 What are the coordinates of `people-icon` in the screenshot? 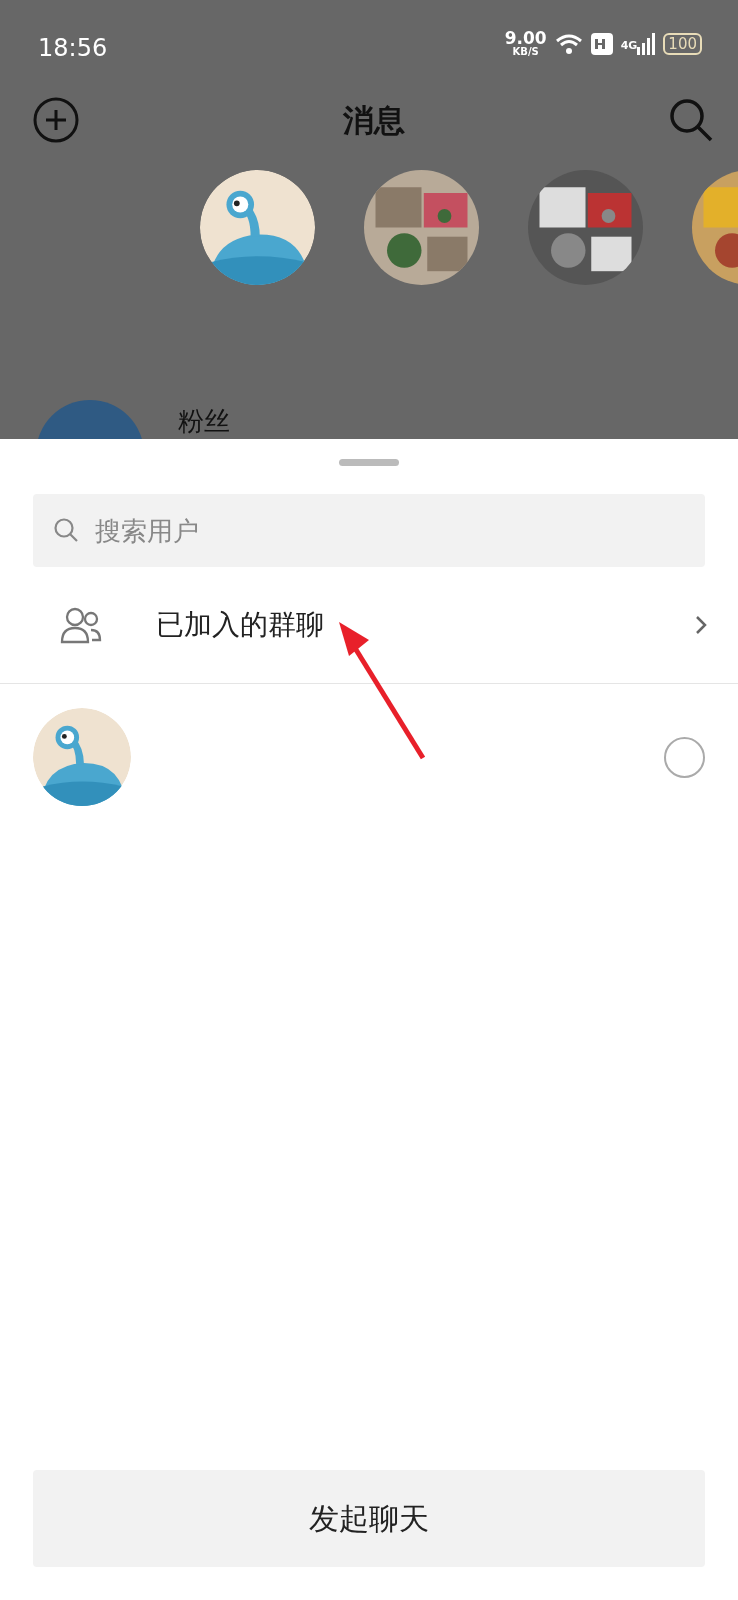 It's located at (81, 625).